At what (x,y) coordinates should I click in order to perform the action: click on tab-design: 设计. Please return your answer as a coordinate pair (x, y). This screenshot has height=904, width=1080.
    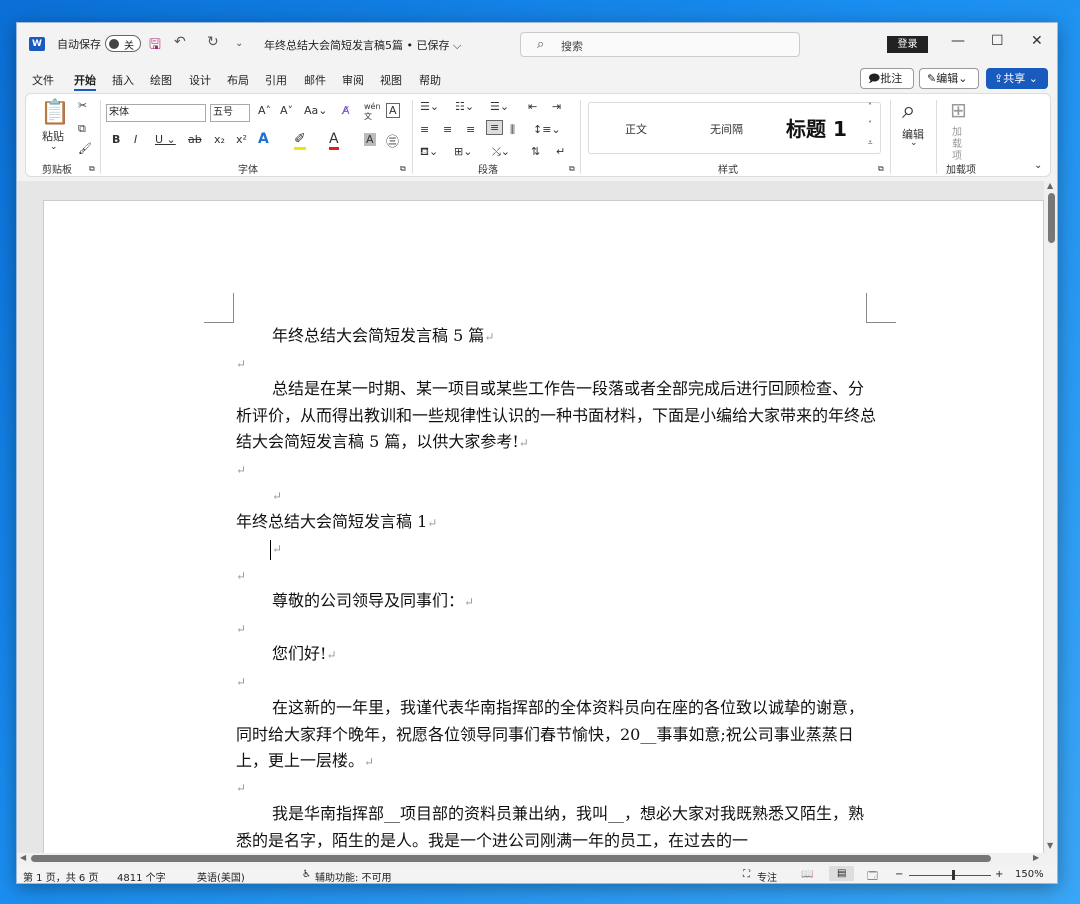
    Looking at the image, I should click on (200, 80).